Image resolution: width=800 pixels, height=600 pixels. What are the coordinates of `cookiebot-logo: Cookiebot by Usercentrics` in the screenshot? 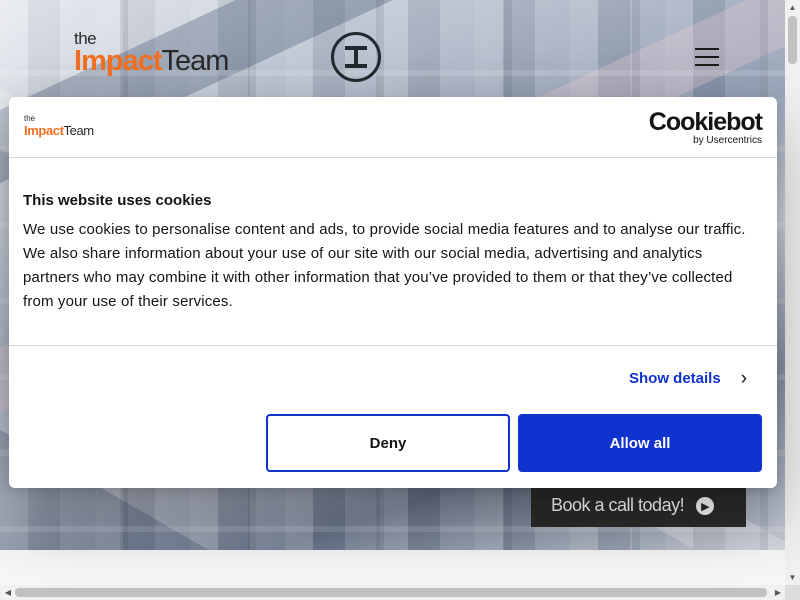 It's located at (705, 127).